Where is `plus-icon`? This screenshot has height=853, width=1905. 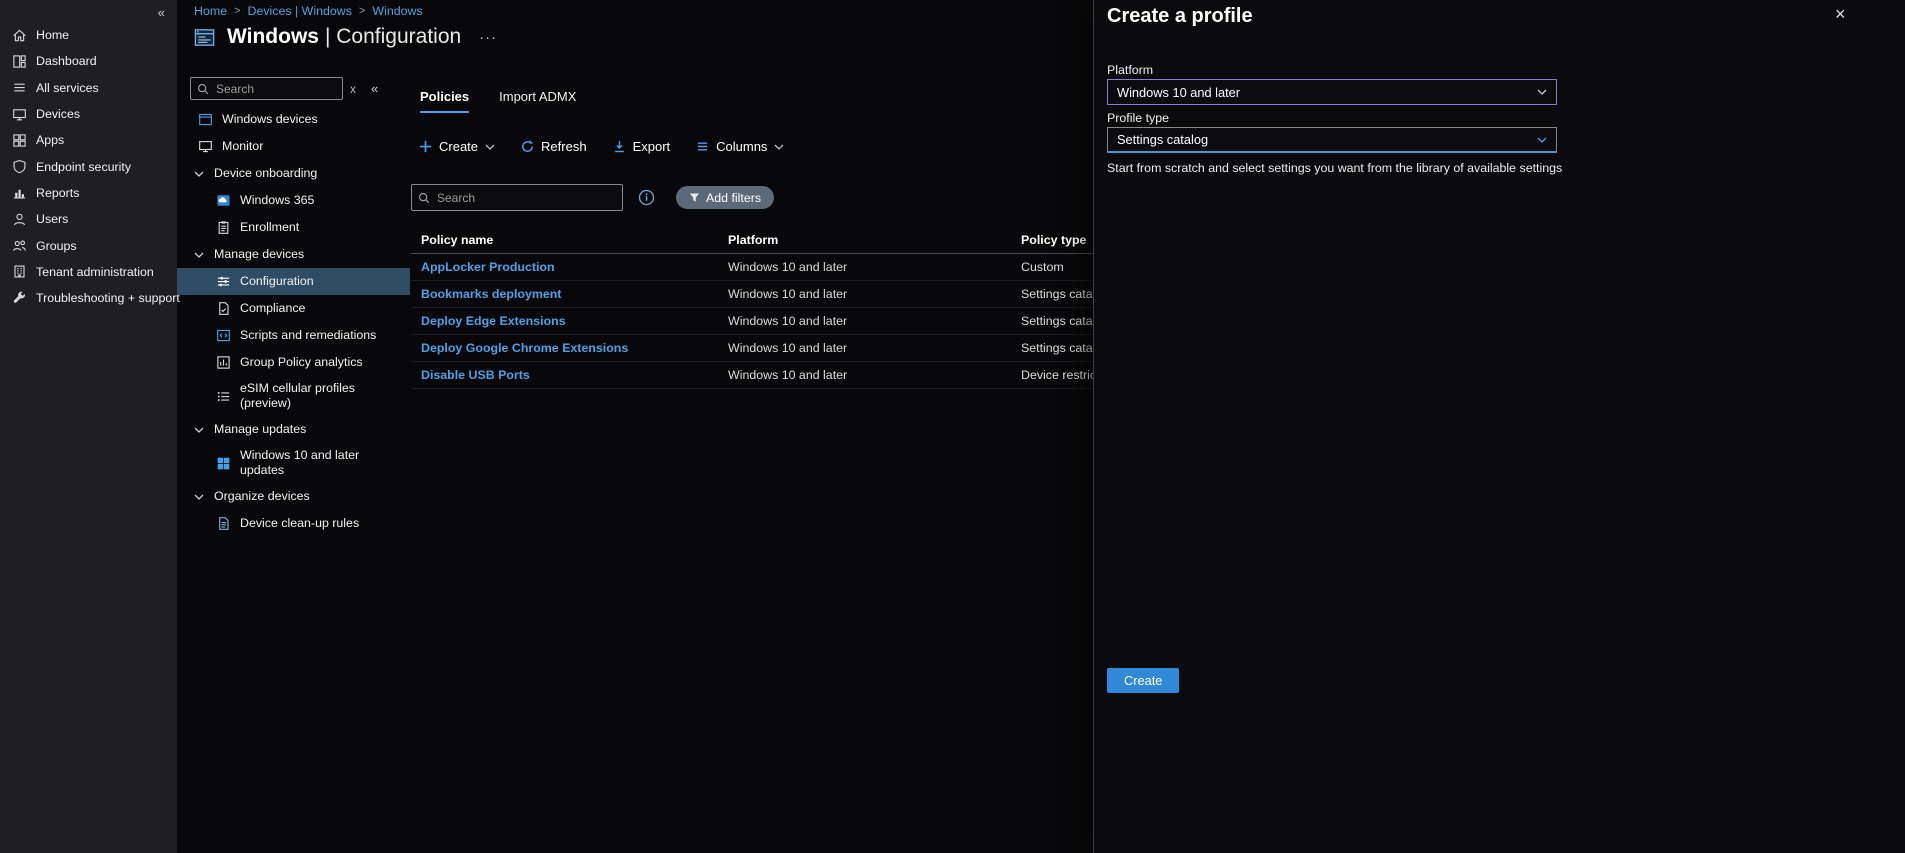 plus-icon is located at coordinates (425, 146).